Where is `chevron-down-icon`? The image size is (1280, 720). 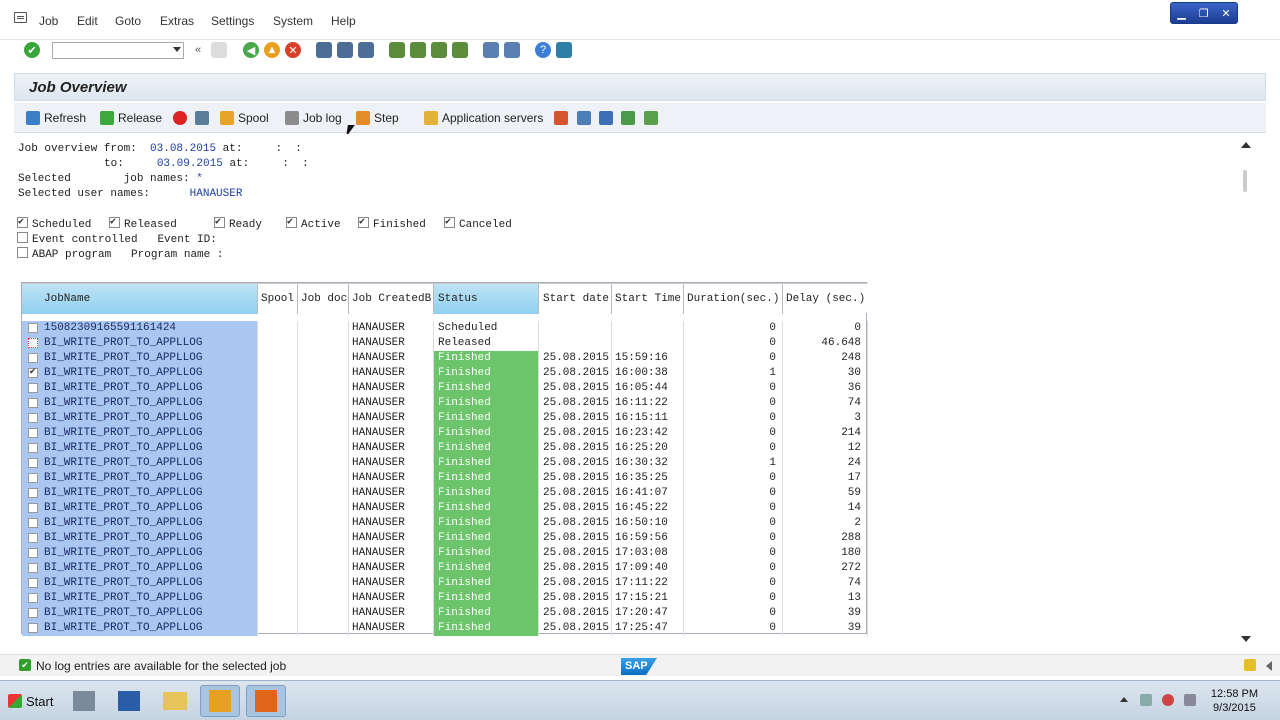
chevron-down-icon is located at coordinates (177, 49).